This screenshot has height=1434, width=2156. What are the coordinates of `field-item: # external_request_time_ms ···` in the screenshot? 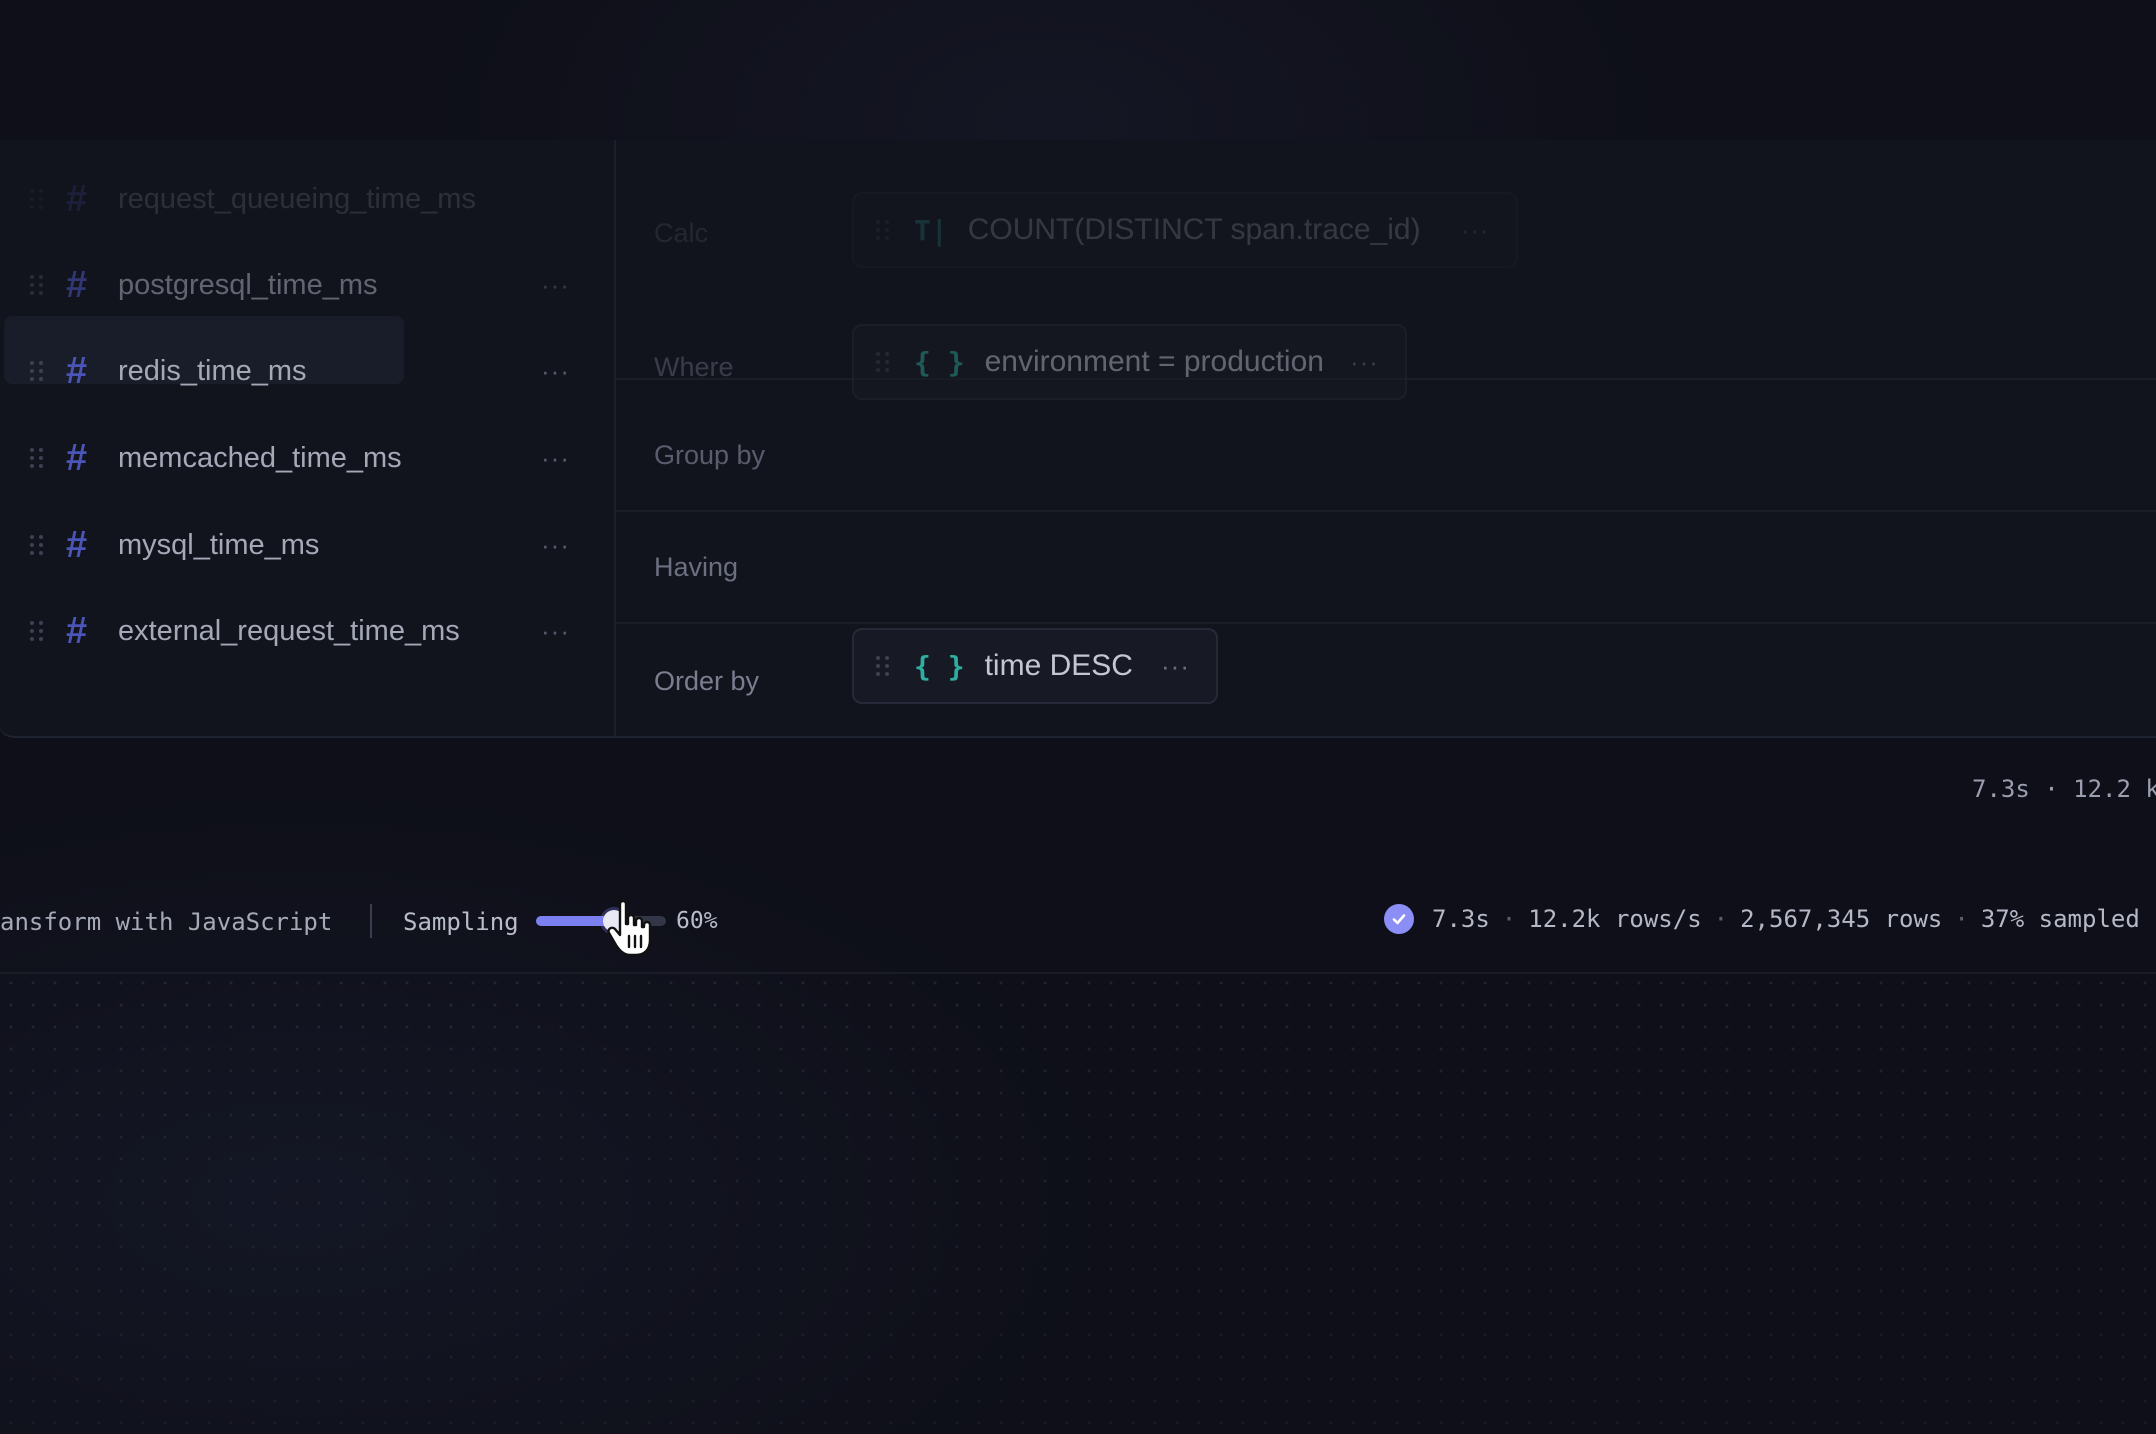 It's located at (299, 631).